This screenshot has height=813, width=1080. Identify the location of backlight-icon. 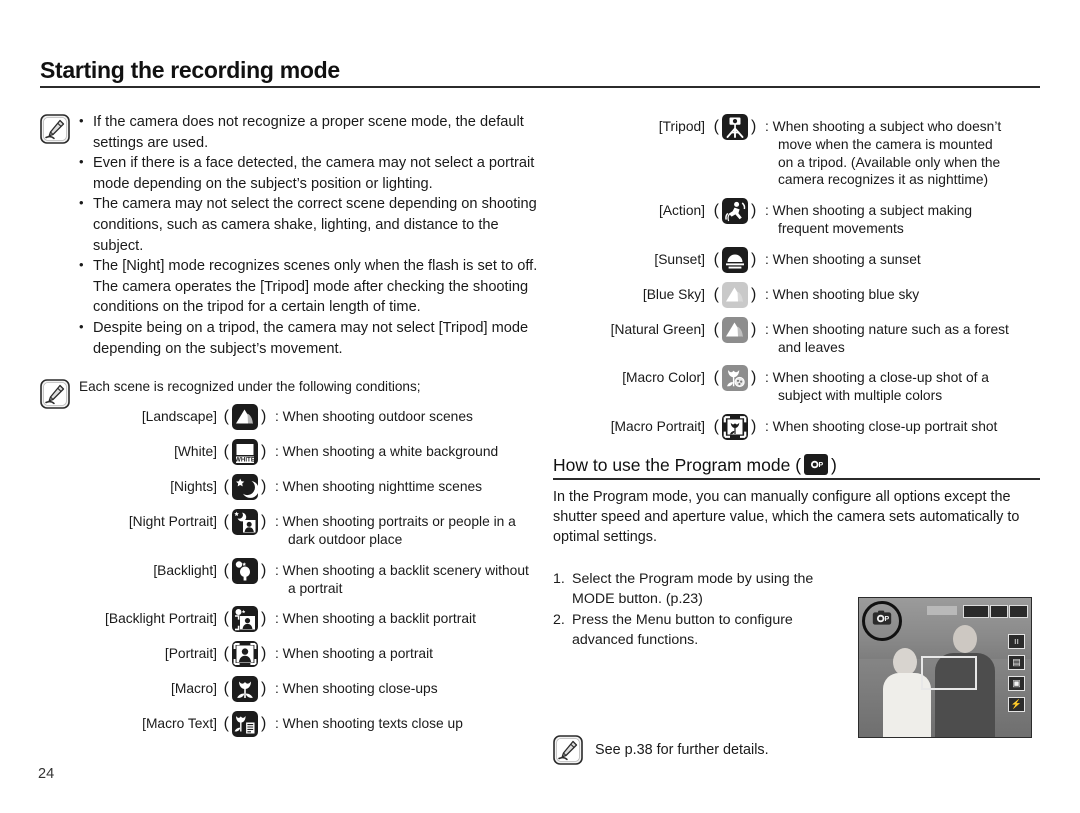
(245, 570).